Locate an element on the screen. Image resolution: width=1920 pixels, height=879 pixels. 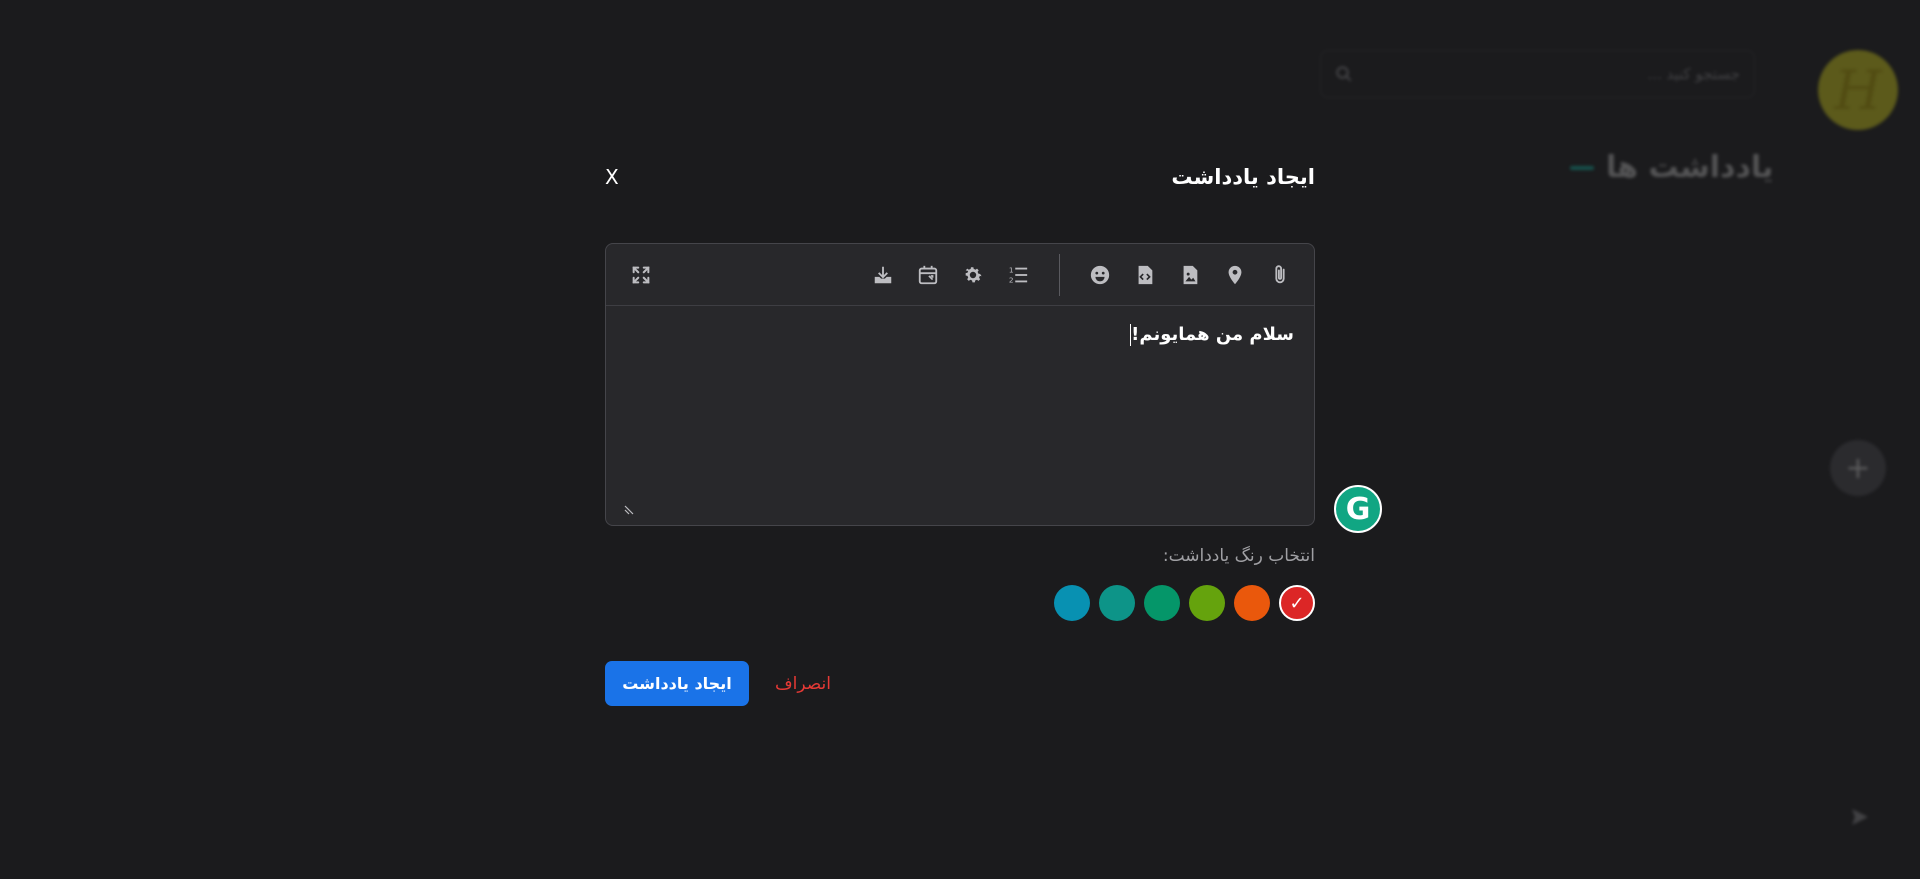
code-file-icon is located at coordinates (1145, 275).